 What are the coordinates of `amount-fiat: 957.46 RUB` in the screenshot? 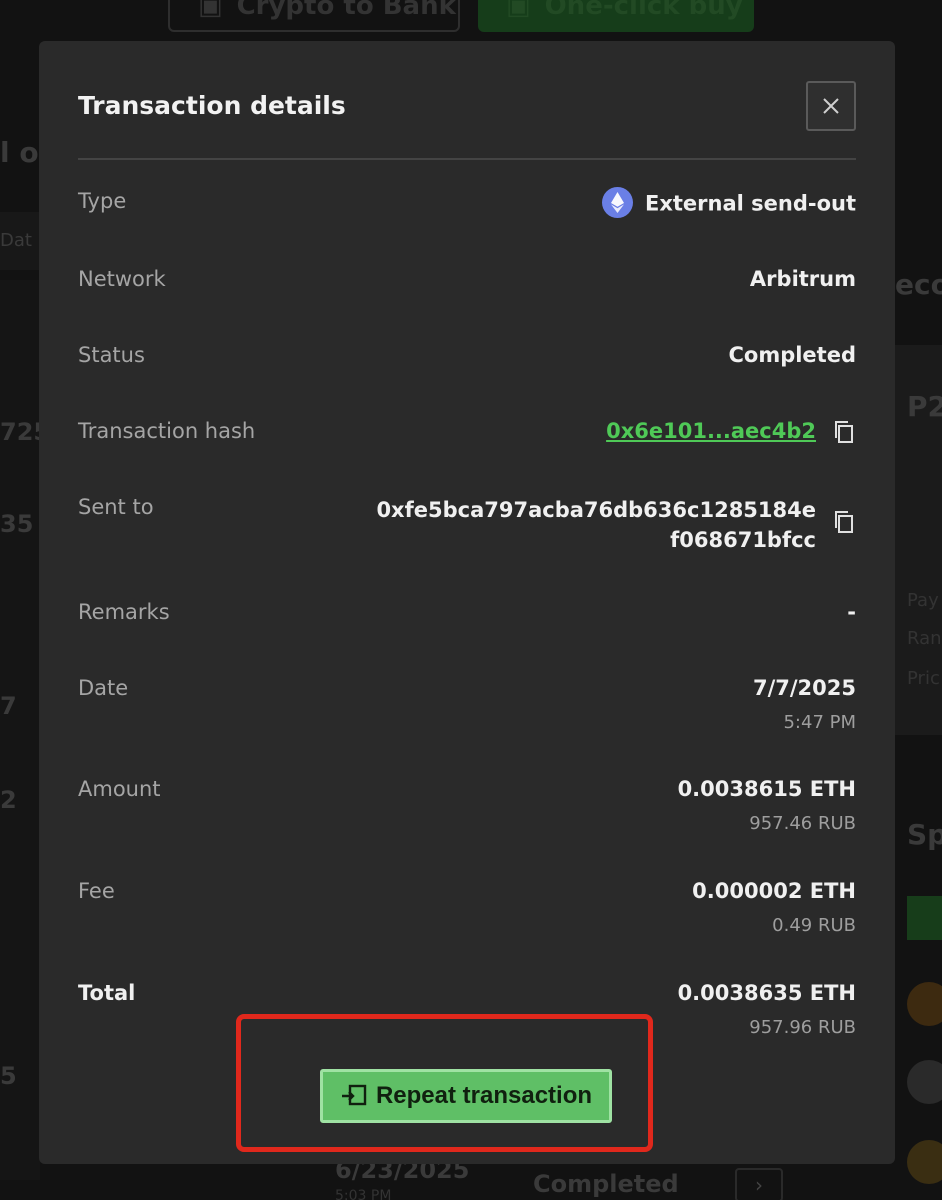 It's located at (802, 823).